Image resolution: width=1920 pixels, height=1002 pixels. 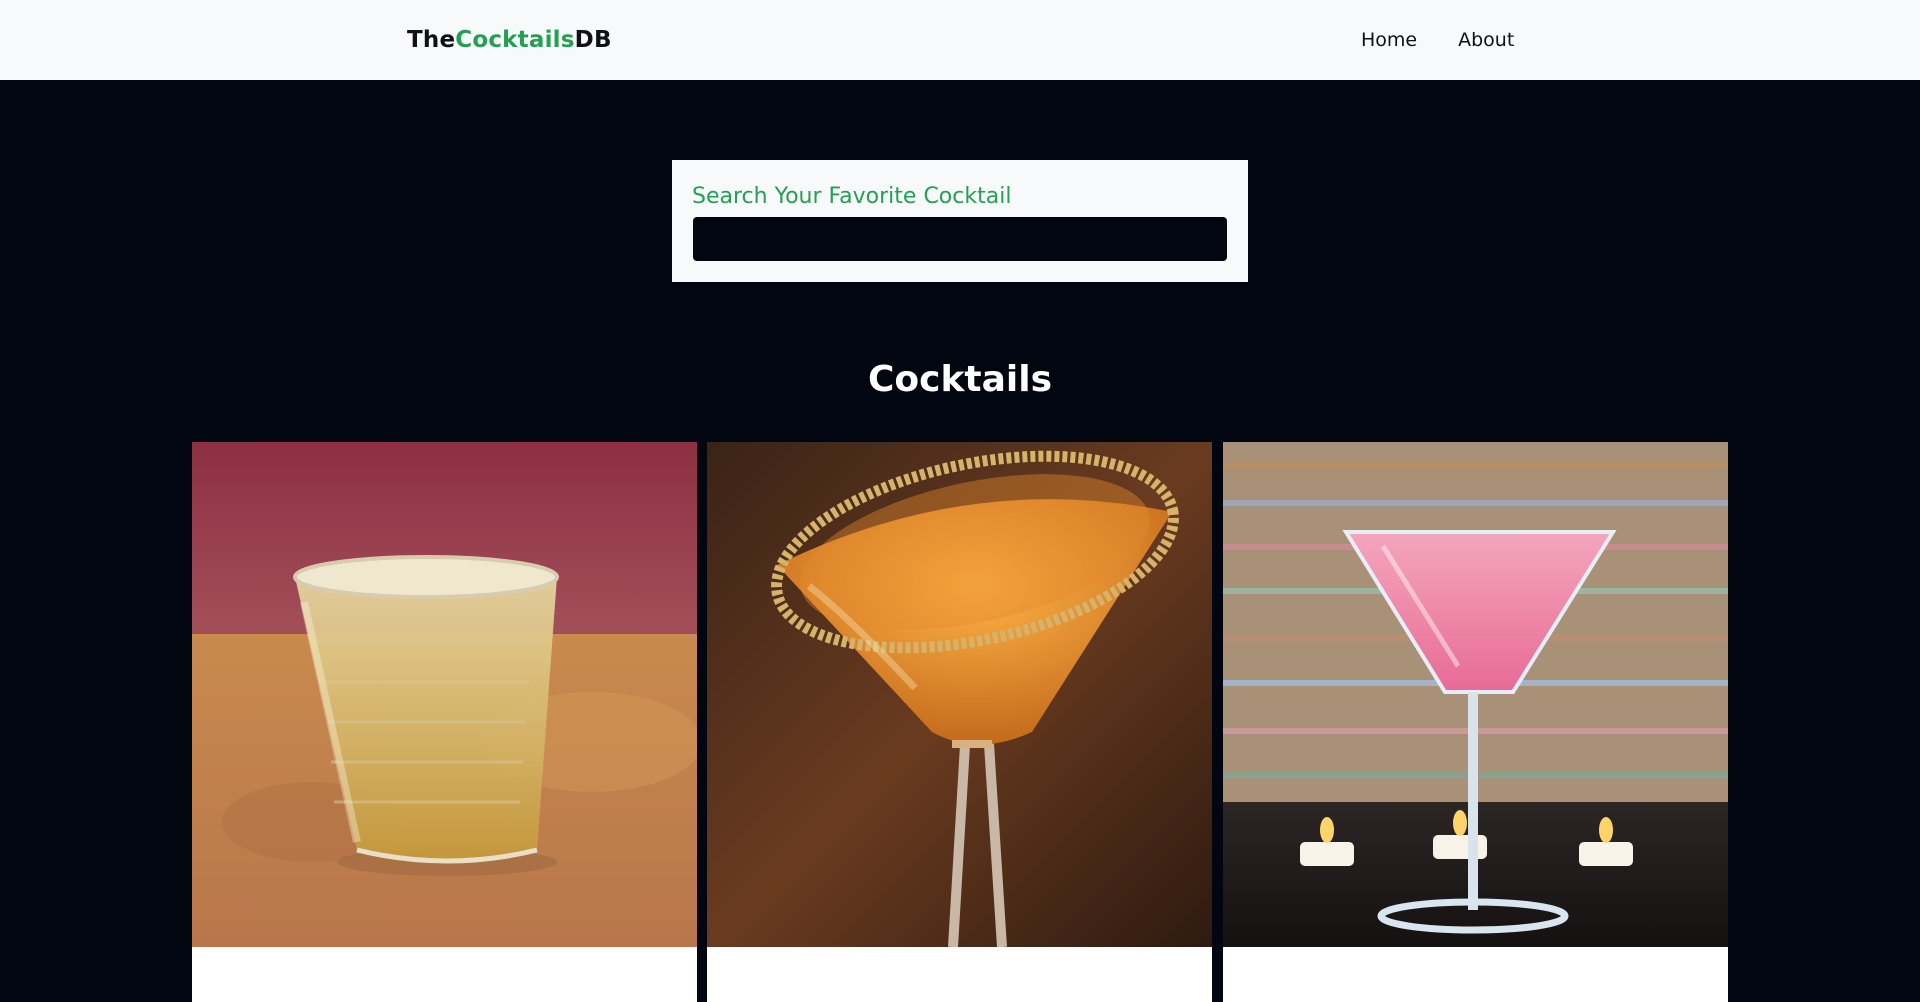 I want to click on search-label: Search Your Favorite Cocktail, so click(x=852, y=196).